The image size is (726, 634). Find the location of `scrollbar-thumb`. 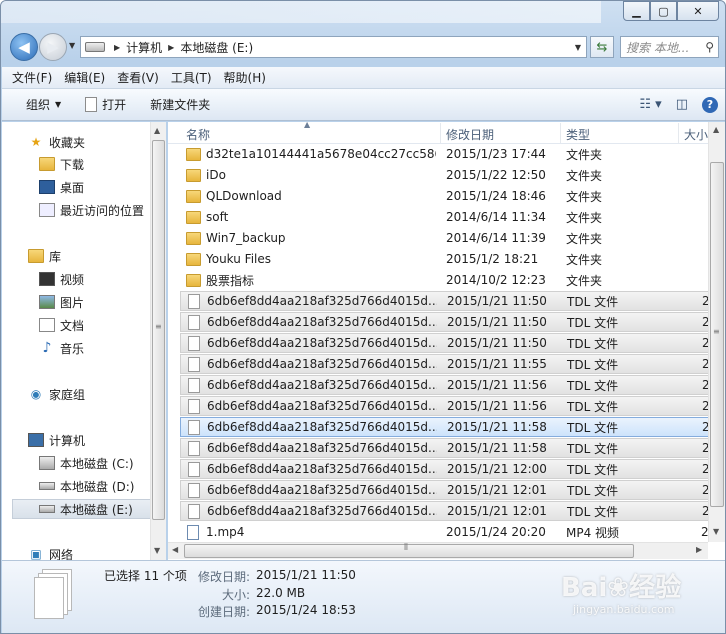

scrollbar-thumb is located at coordinates (409, 551).